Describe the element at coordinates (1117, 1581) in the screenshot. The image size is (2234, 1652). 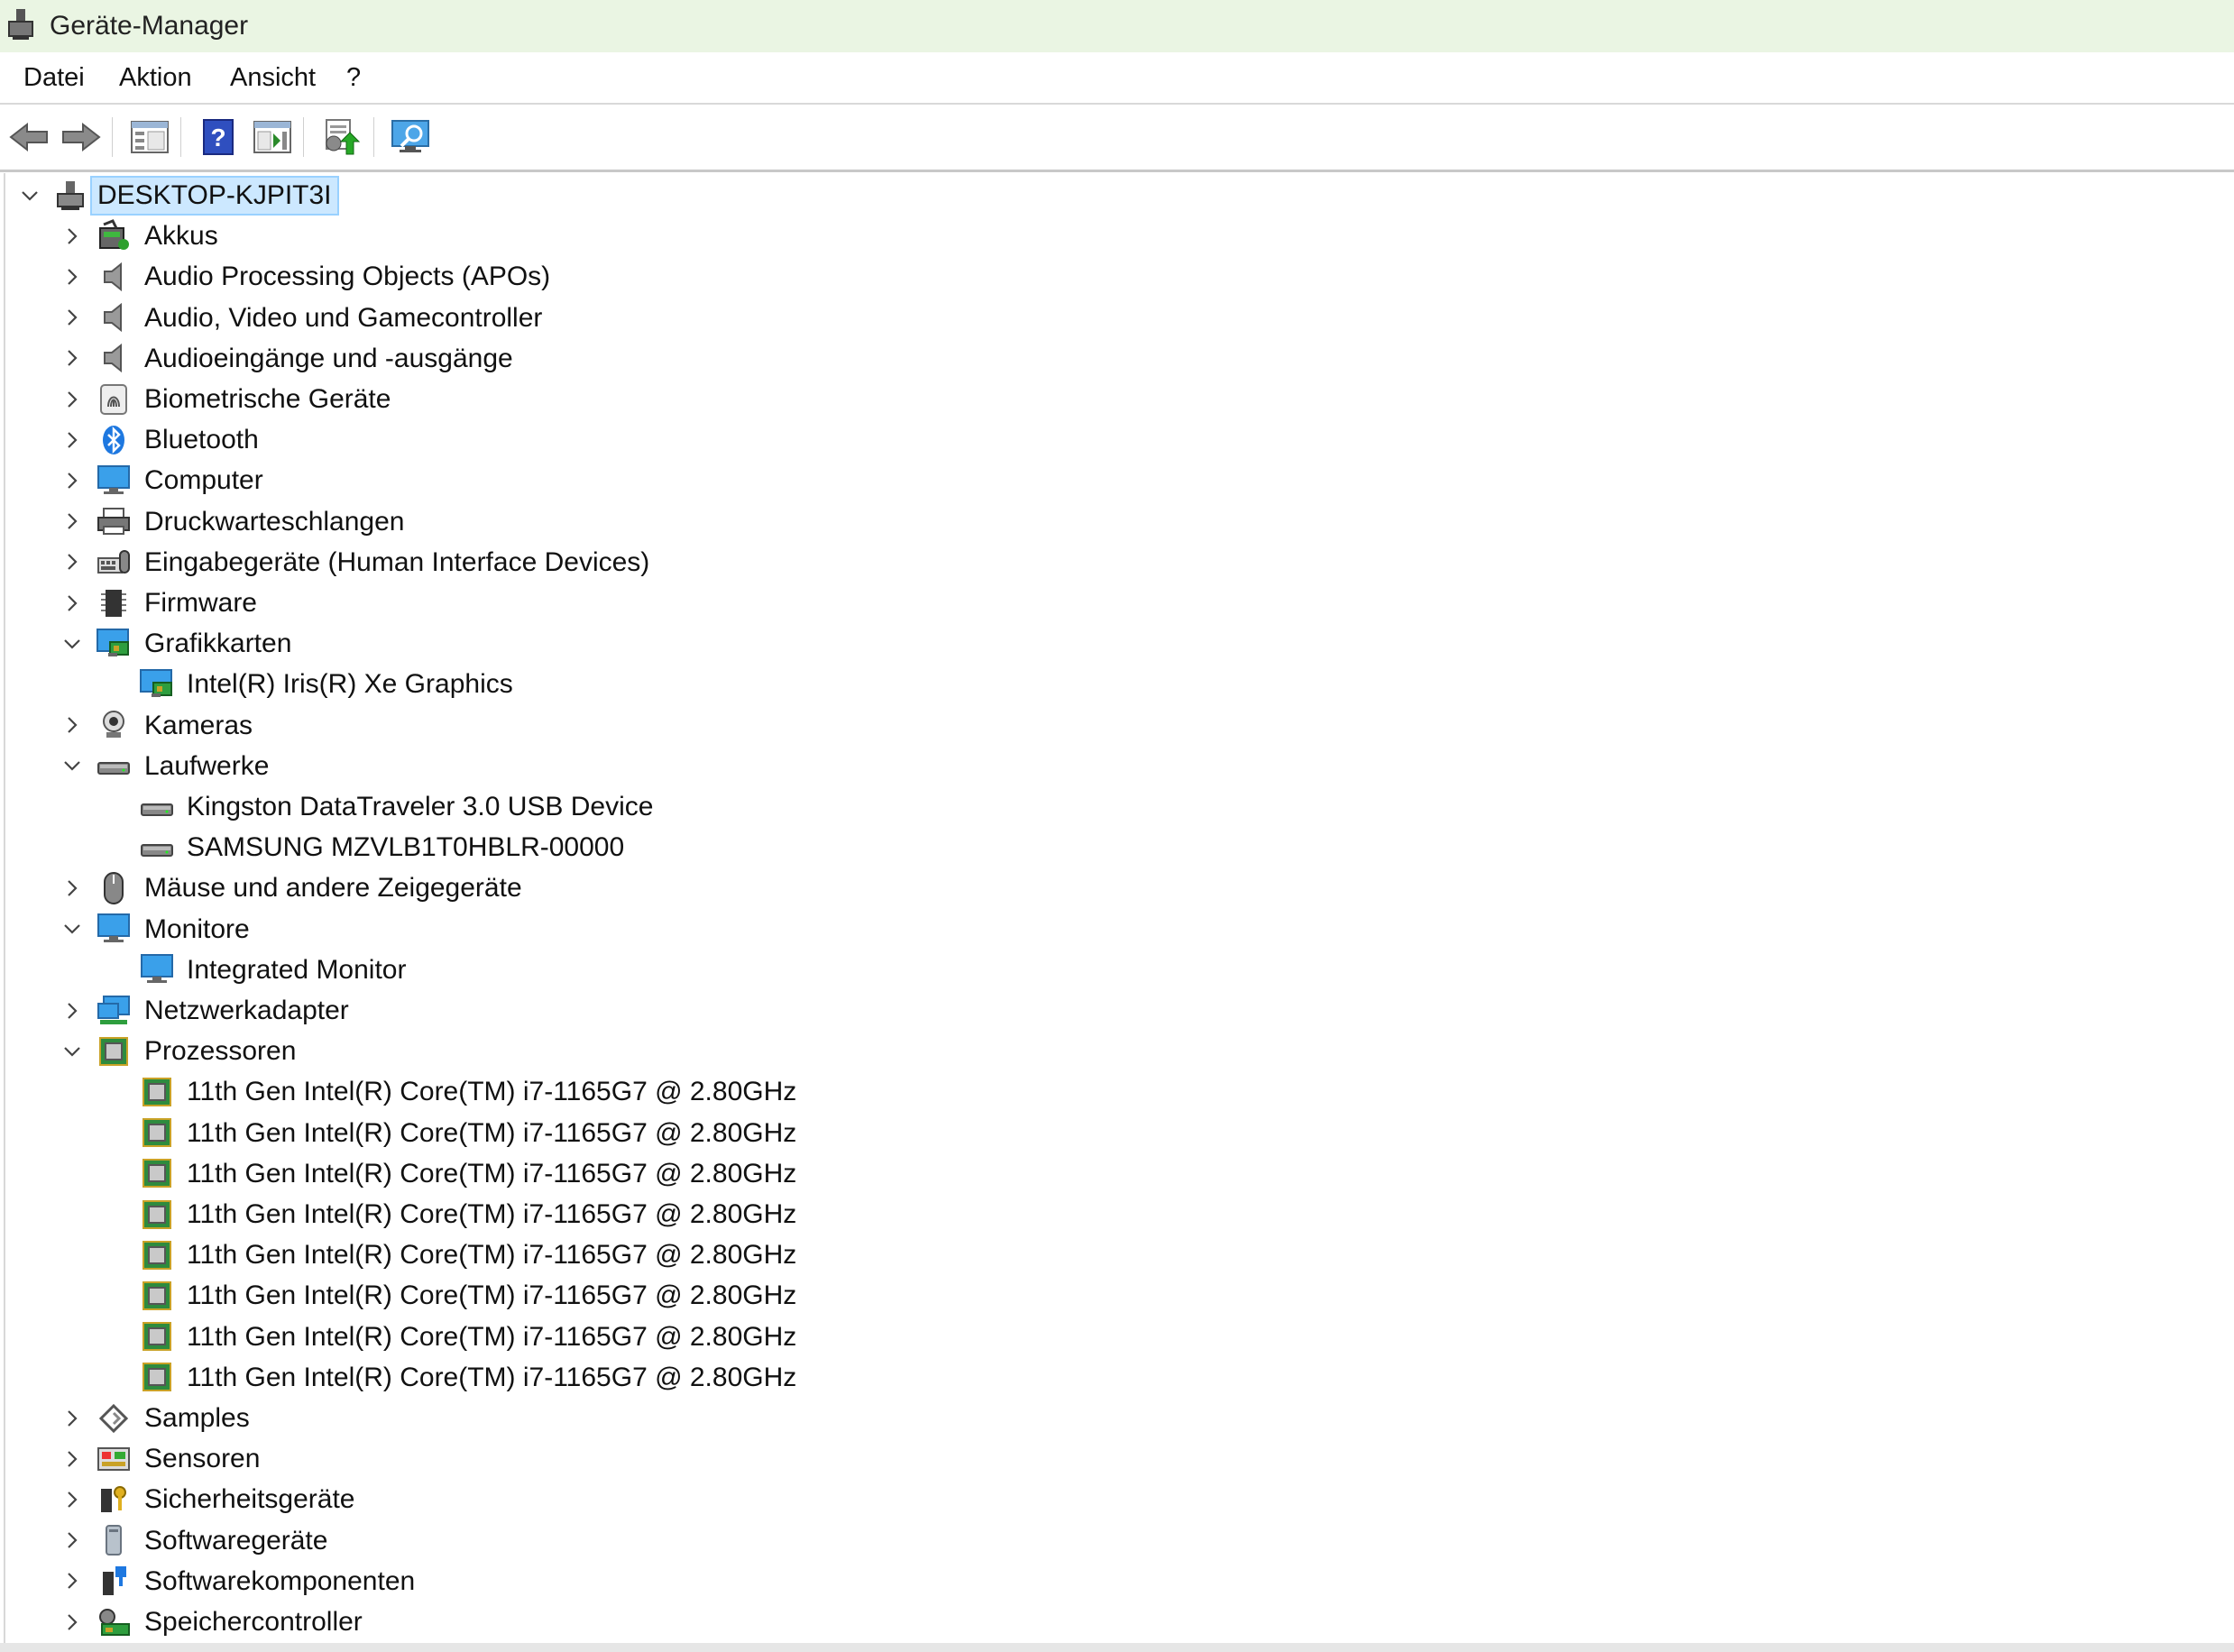
I see `tree-category: Softwarekomponenten` at that location.